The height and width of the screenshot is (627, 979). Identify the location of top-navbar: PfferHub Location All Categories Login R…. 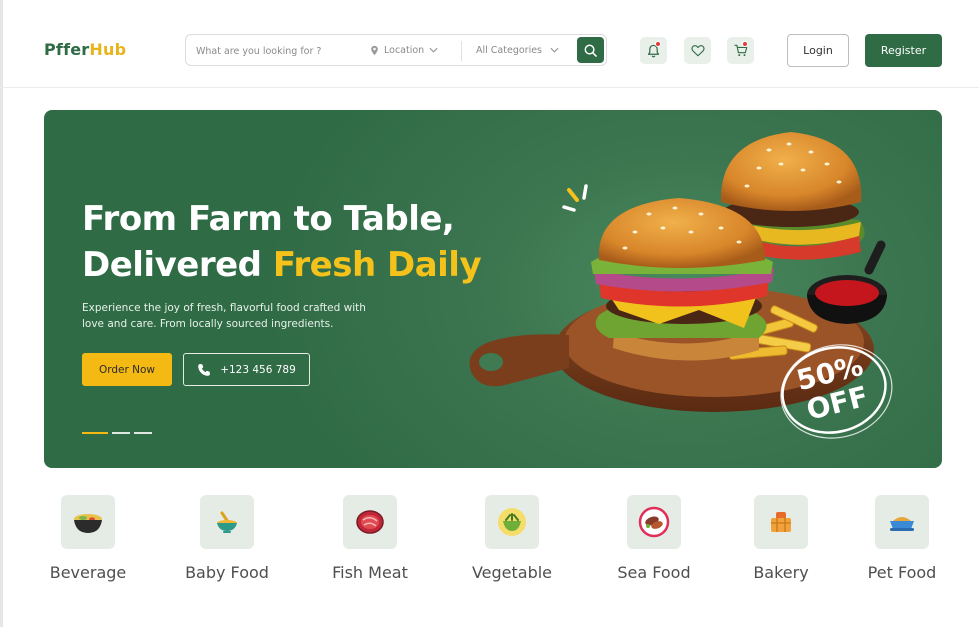
(489, 44).